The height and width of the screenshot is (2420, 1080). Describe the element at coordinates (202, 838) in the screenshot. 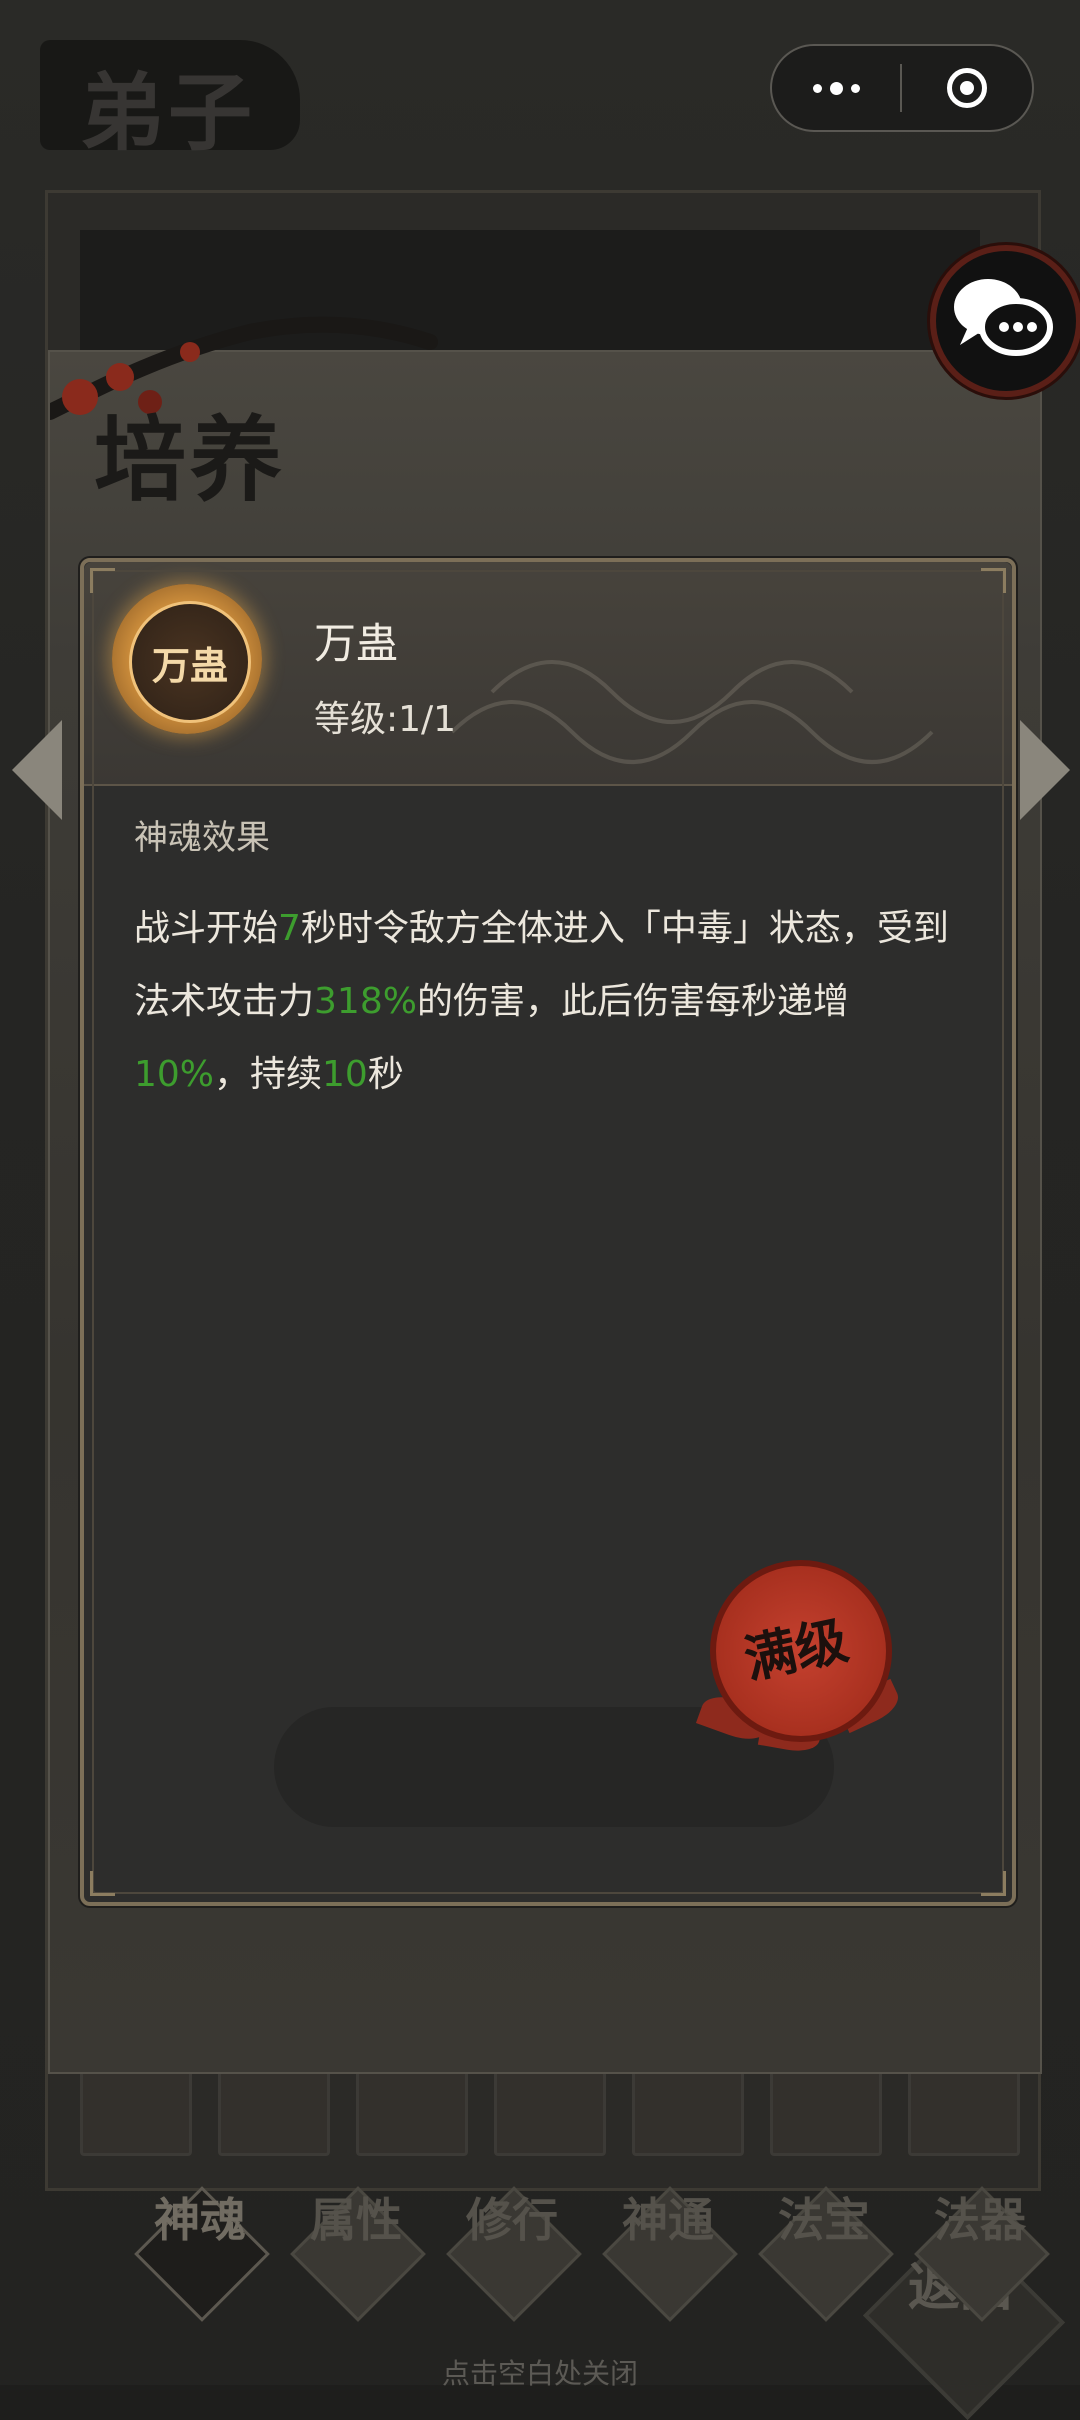

I see `section-title: 神魂效果` at that location.